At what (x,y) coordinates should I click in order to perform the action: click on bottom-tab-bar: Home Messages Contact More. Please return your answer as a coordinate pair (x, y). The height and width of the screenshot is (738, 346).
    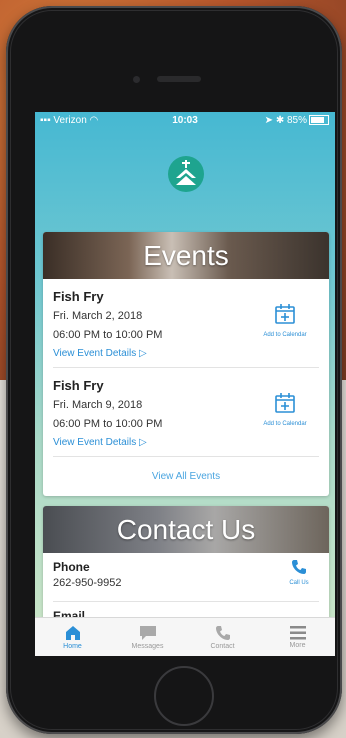
    Looking at the image, I should click on (185, 636).